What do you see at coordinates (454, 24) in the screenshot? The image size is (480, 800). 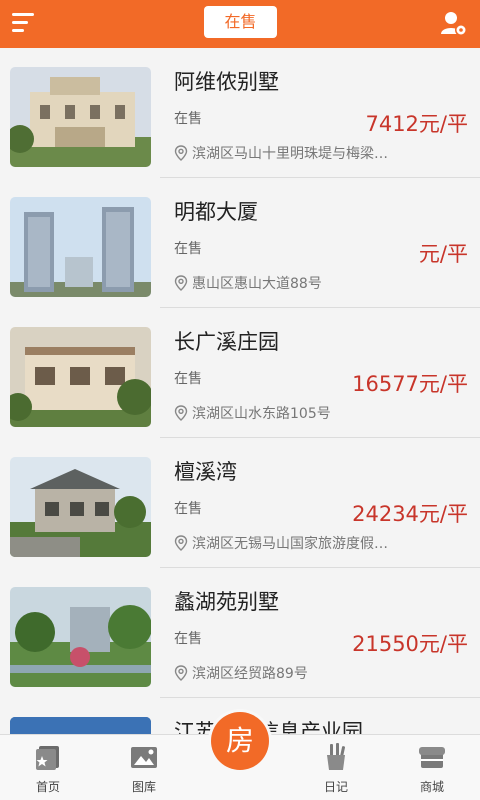 I see `user-settings-icon` at bounding box center [454, 24].